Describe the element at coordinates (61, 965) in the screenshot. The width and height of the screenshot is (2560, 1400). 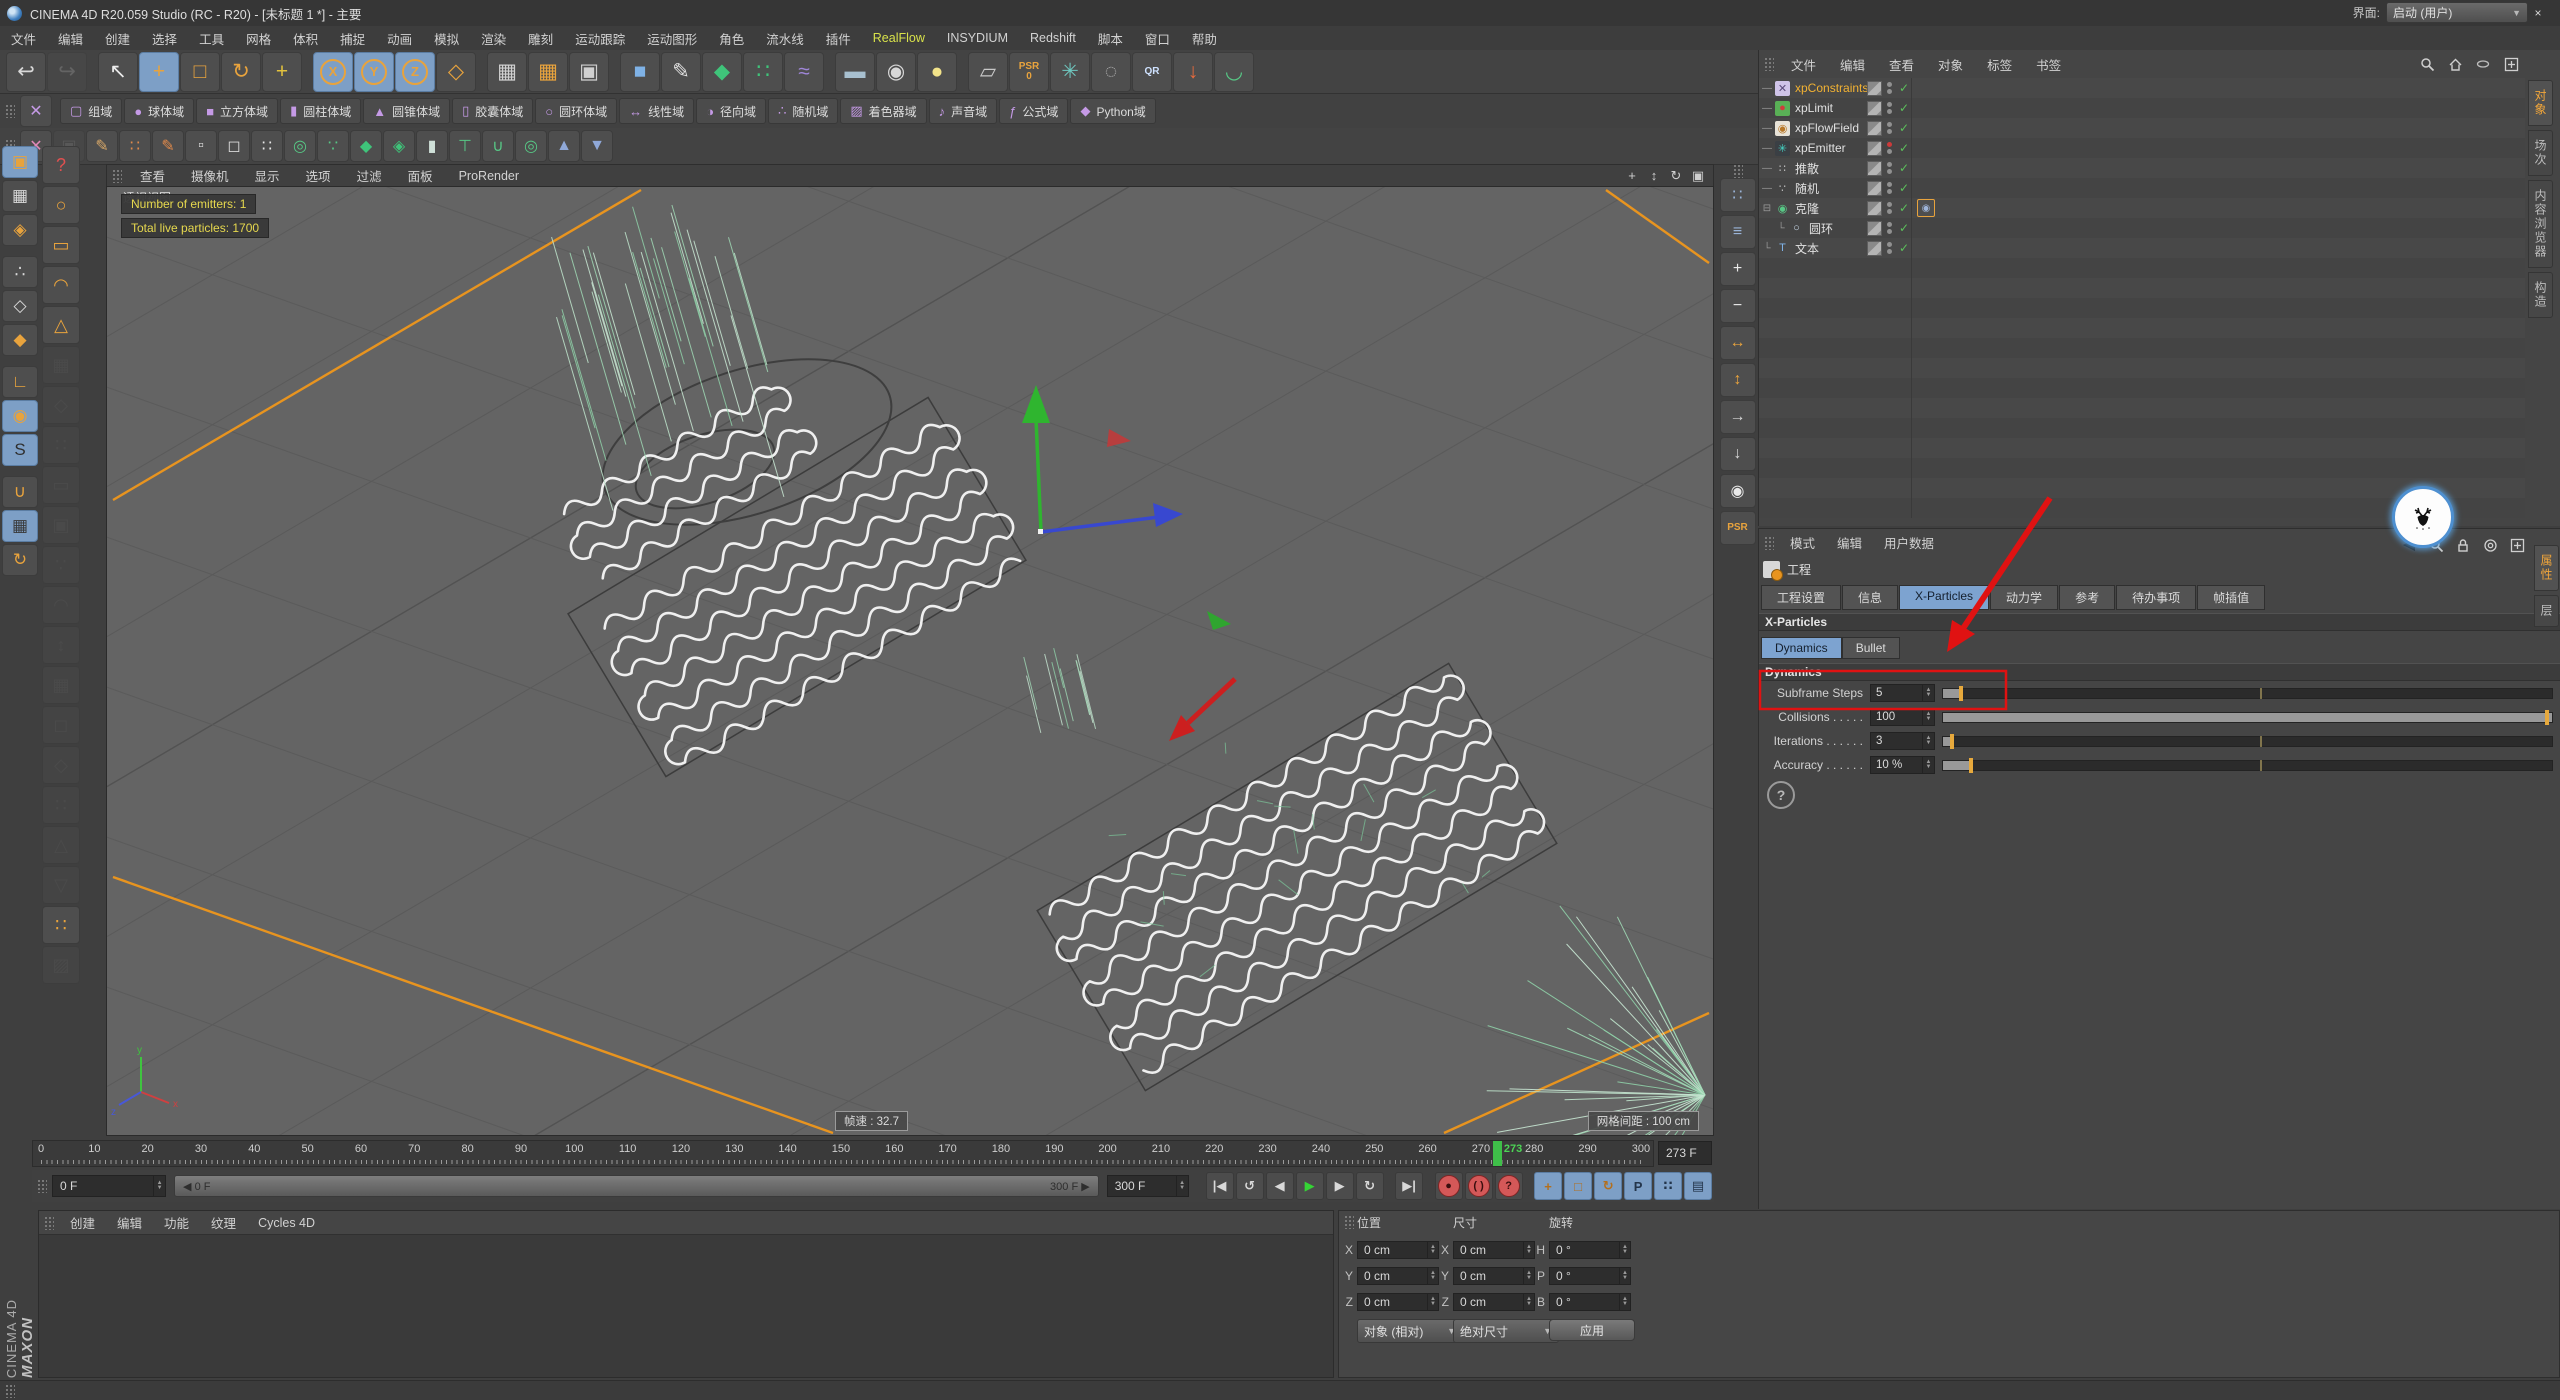
I see `mesh-tool-15: ▨` at that location.